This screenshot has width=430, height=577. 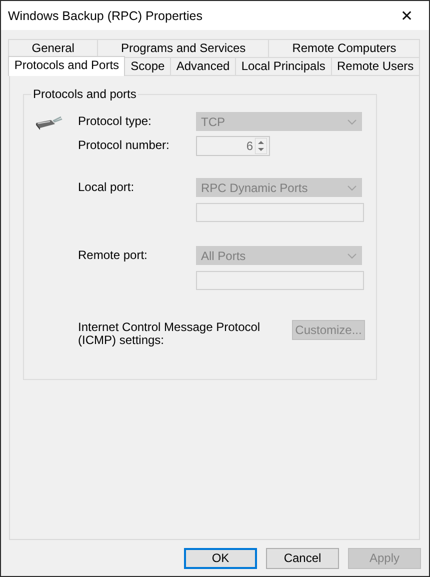 I want to click on tab: Programs and Services, so click(x=184, y=48).